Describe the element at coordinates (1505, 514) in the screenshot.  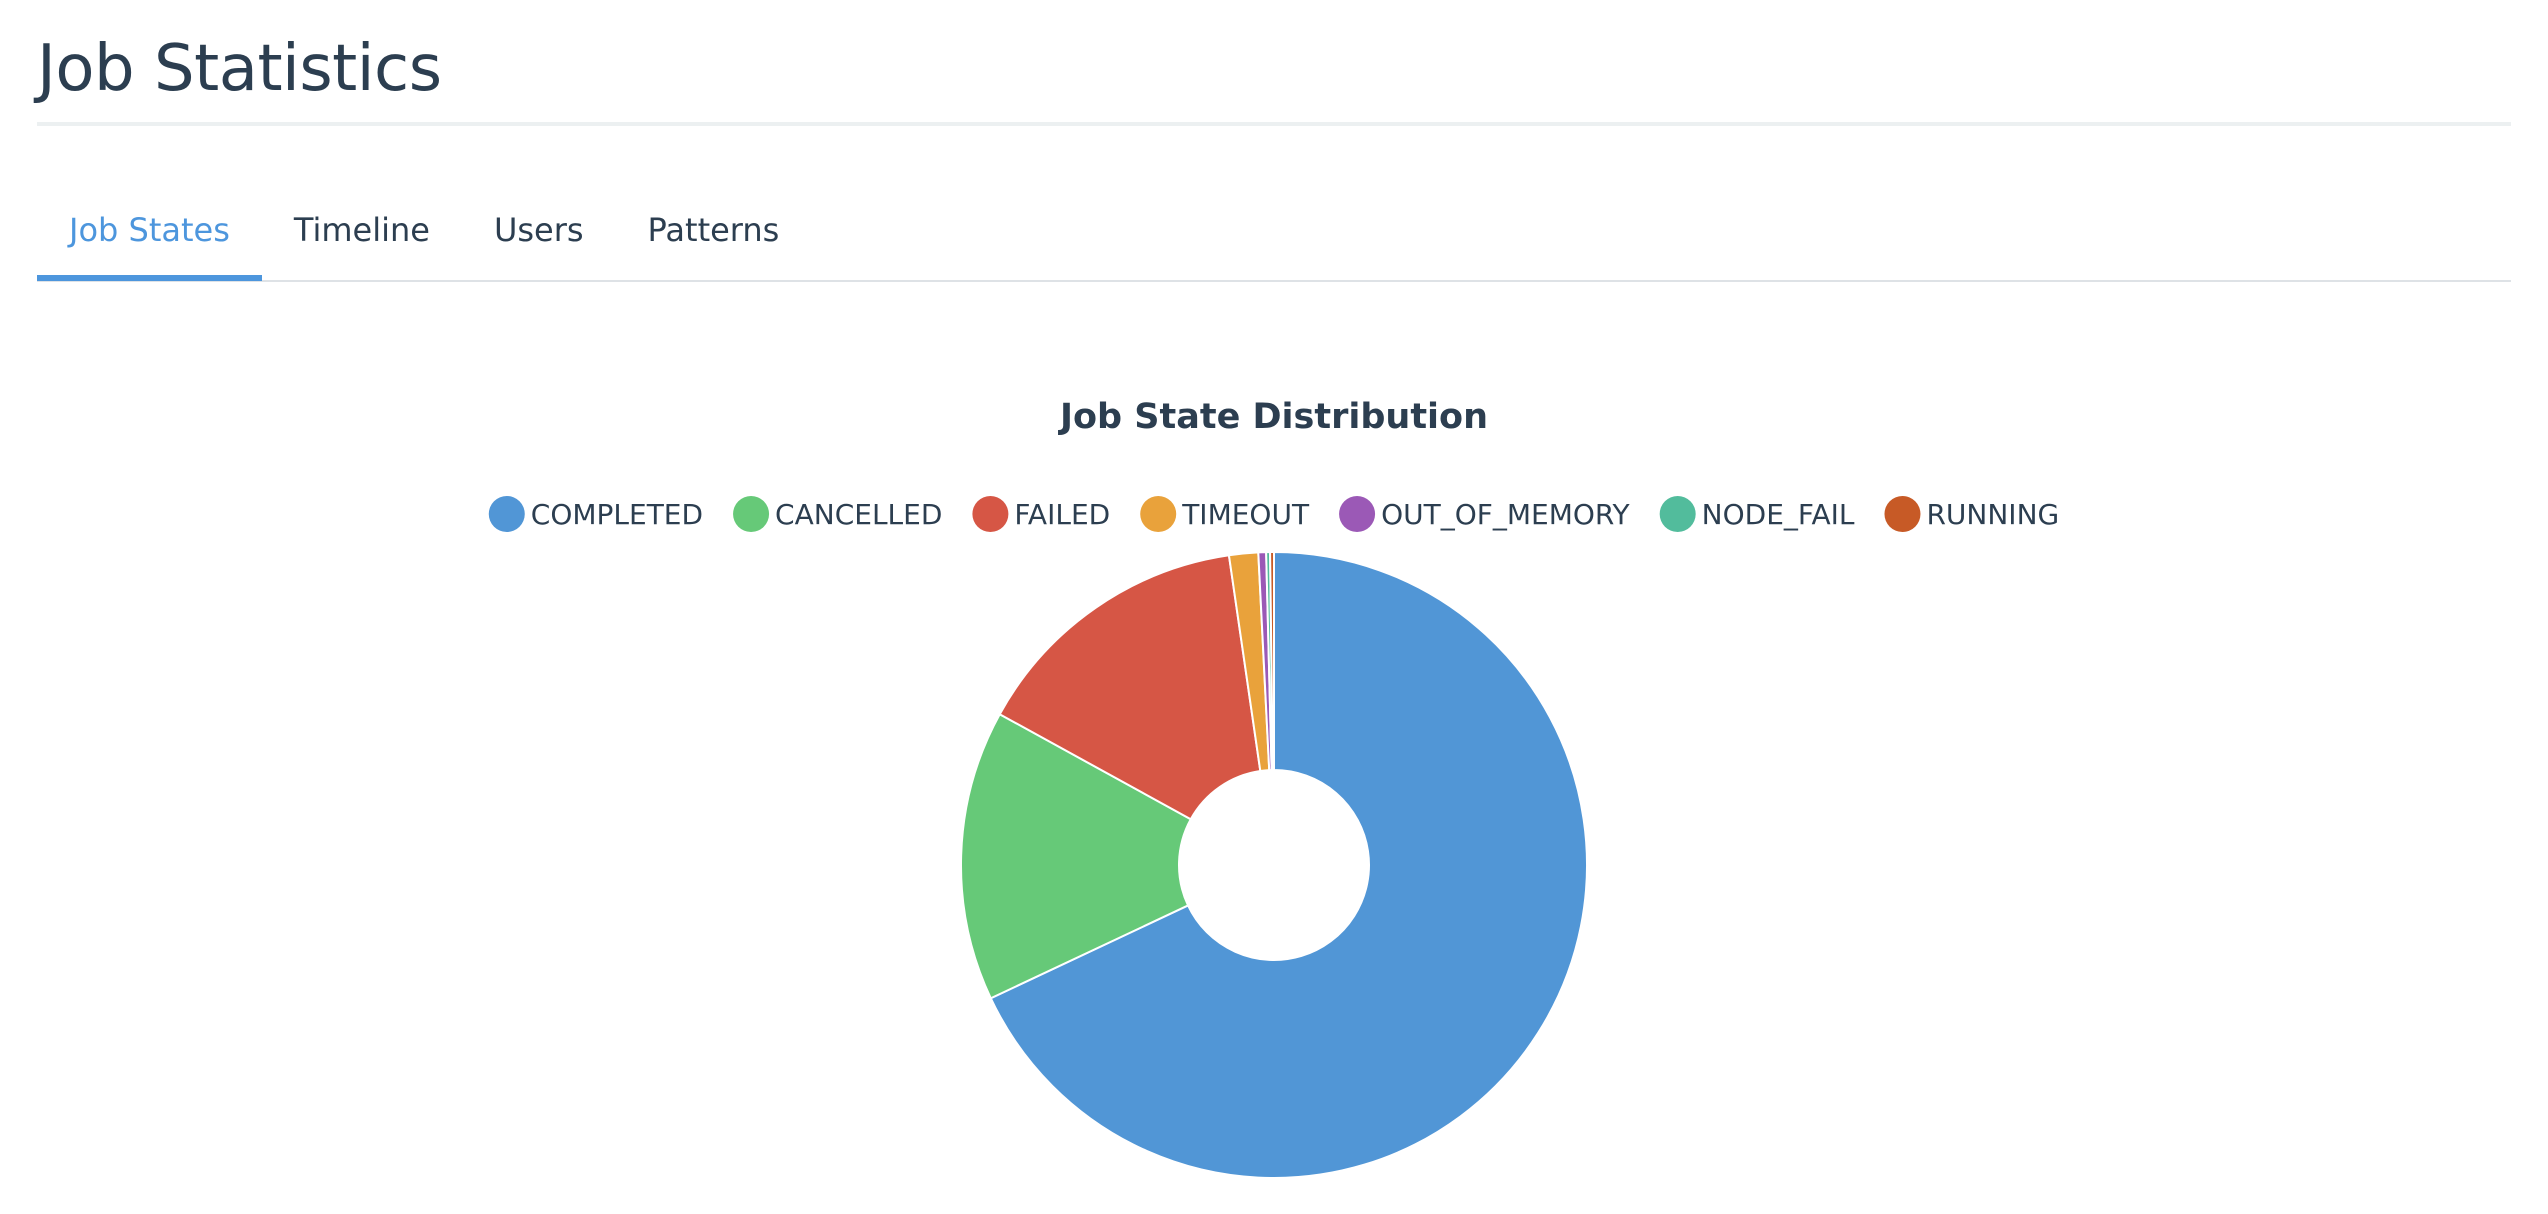
I see `legend-label-out-of-memory: OUT_OF_MEMORY` at that location.